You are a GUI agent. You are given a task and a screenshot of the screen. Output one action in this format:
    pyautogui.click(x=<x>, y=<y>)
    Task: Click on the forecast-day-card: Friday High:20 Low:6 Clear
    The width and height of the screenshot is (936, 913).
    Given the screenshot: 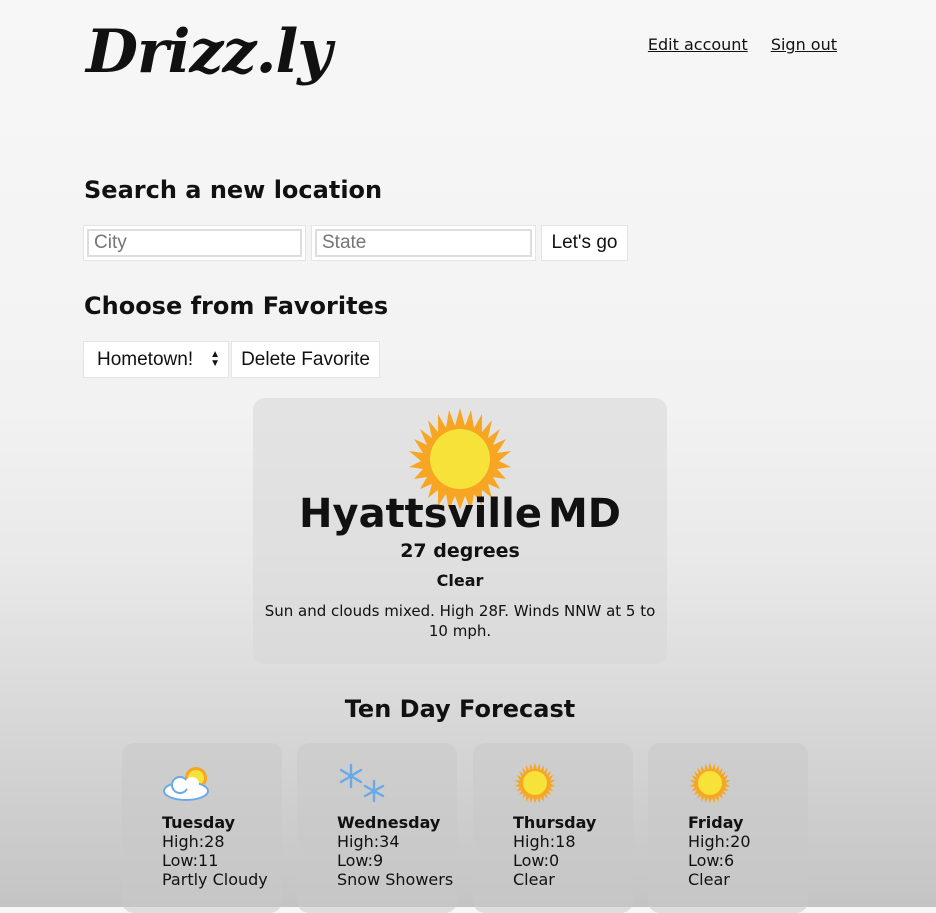 What is the action you would take?
    pyautogui.click(x=728, y=828)
    